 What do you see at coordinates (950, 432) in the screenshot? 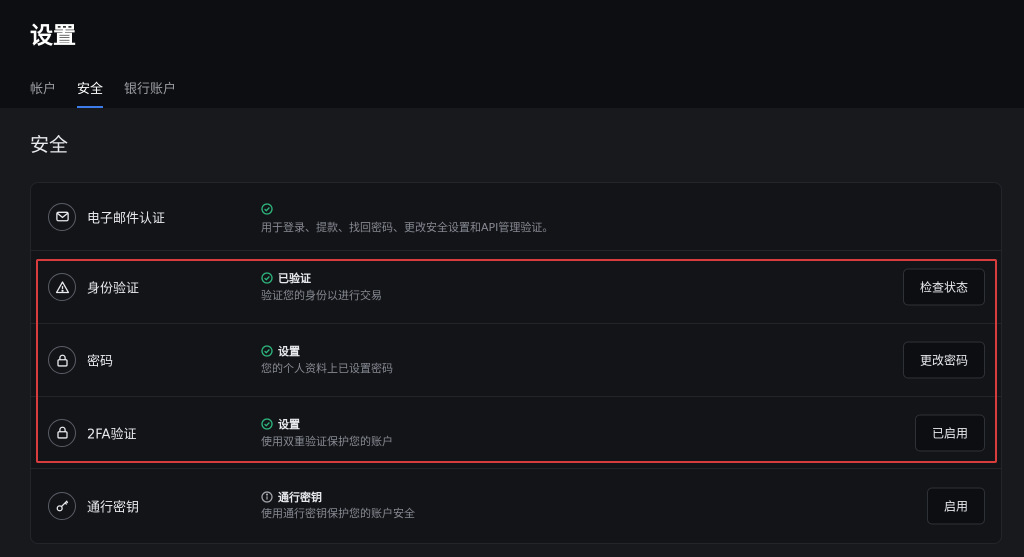
I see `enabled-2fa-button: 已启用` at bounding box center [950, 432].